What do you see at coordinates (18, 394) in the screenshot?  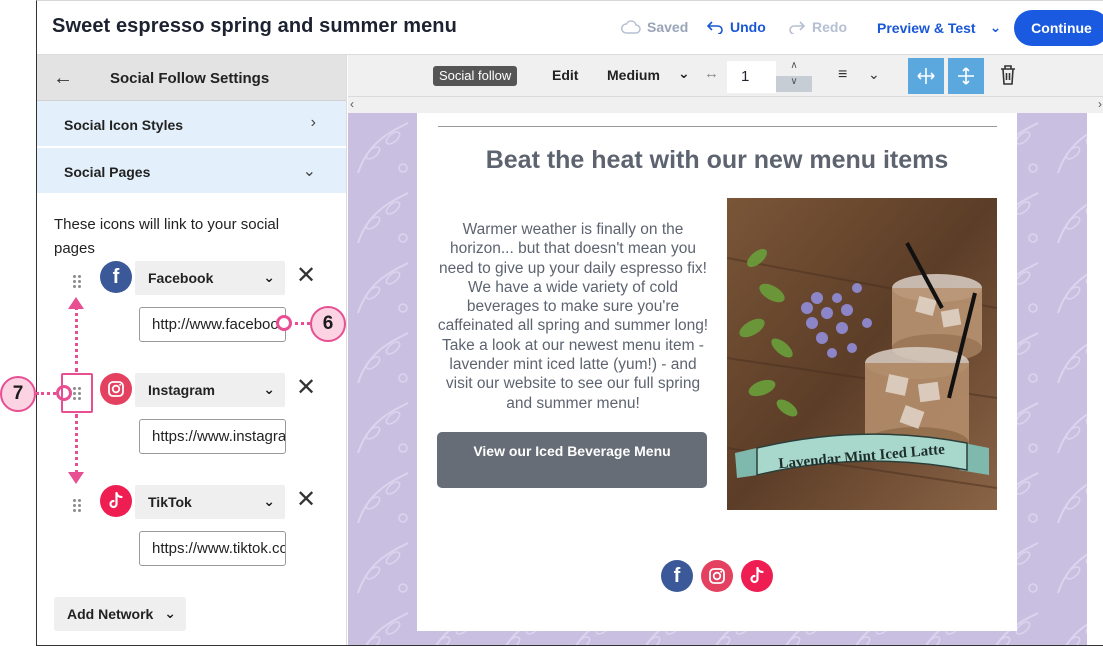 I see `callout-7: 7` at bounding box center [18, 394].